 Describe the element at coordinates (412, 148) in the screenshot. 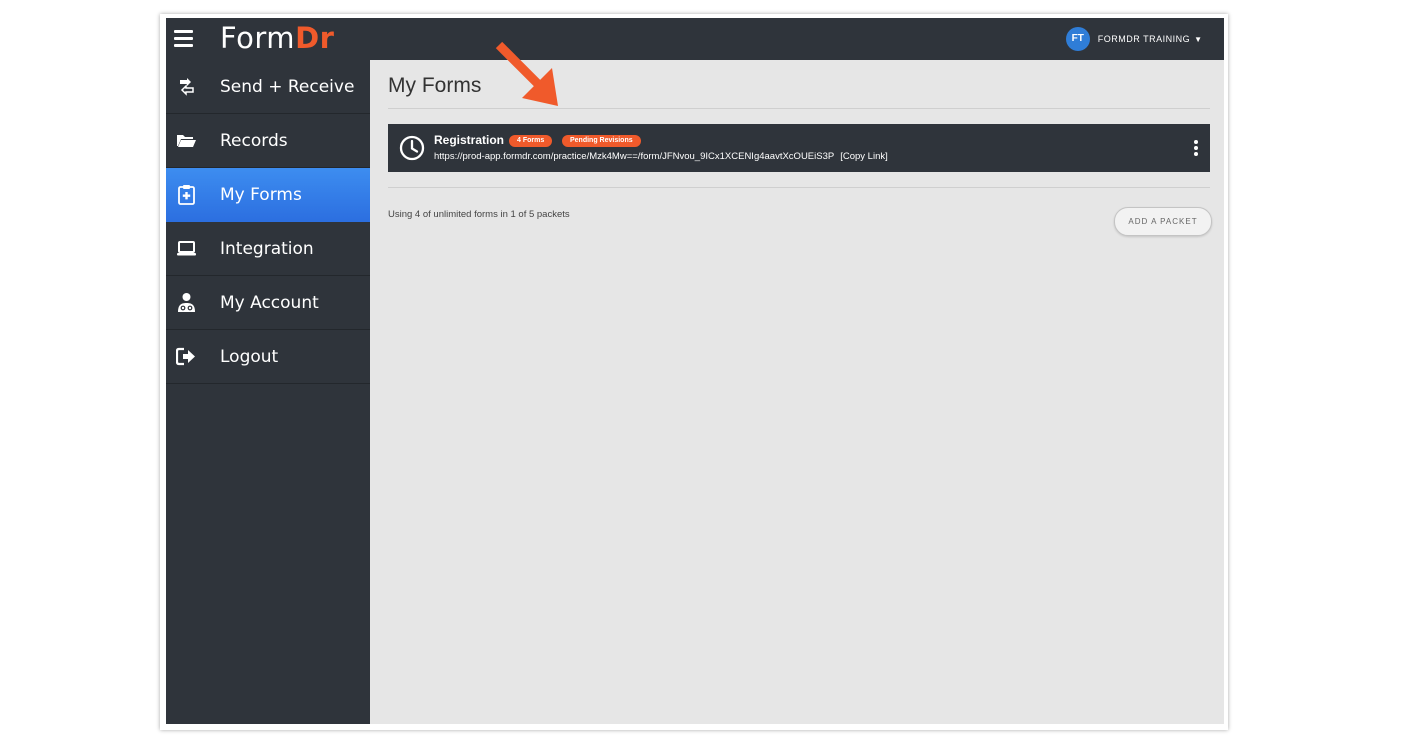

I see `clock-icon` at that location.